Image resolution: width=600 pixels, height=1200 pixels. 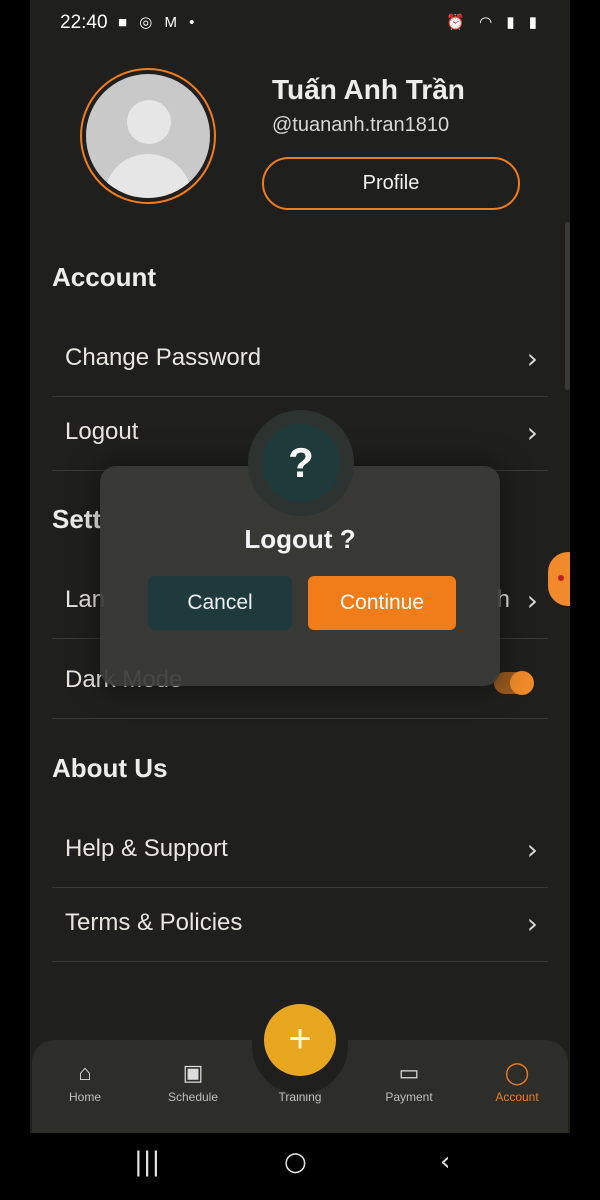 What do you see at coordinates (147, 1162) in the screenshot?
I see `recents-icon: |||` at bounding box center [147, 1162].